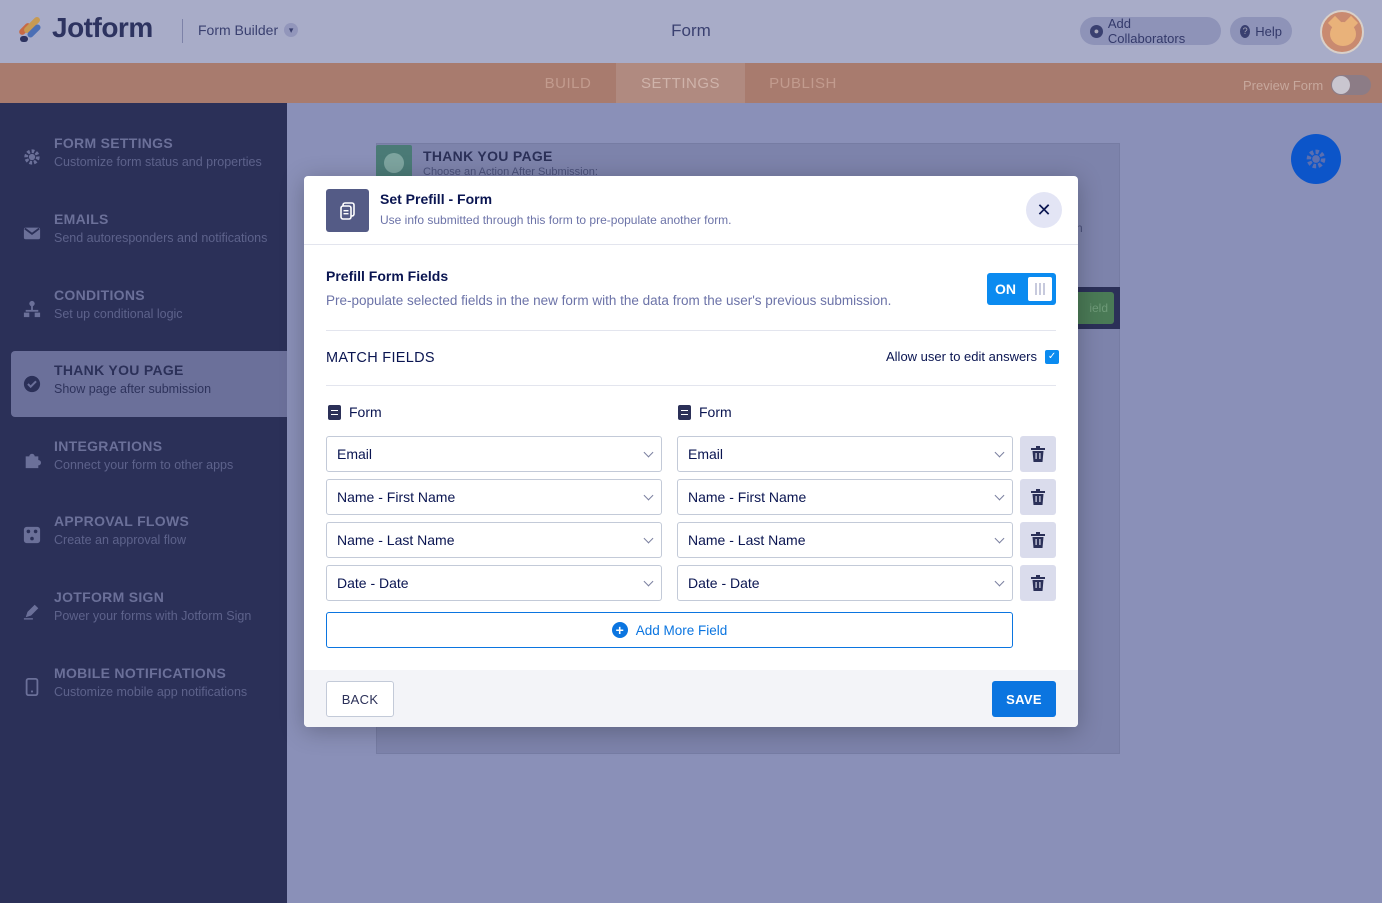 This screenshot has height=903, width=1382. Describe the element at coordinates (120, 540) in the screenshot. I see `sidebar-item-subtitle: Create an approval flow` at that location.